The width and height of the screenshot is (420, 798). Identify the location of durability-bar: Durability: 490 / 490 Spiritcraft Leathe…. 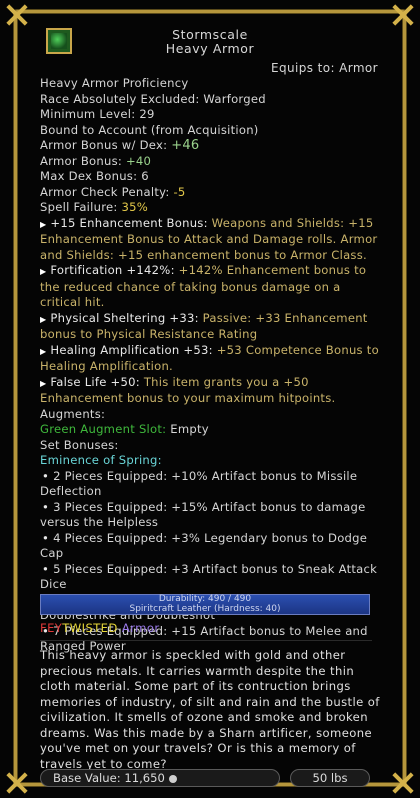
(205, 604).